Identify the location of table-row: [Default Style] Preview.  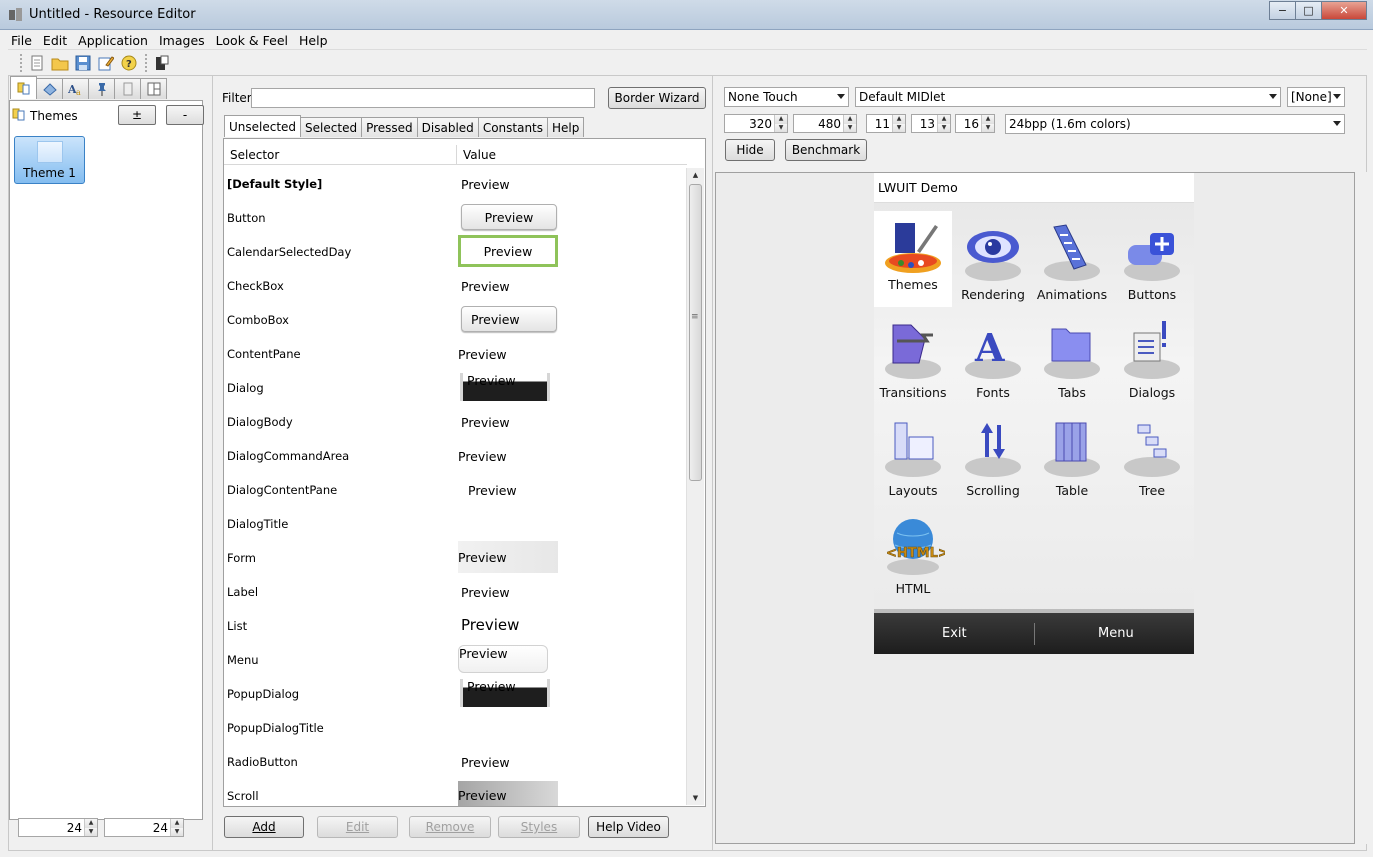
(455, 183).